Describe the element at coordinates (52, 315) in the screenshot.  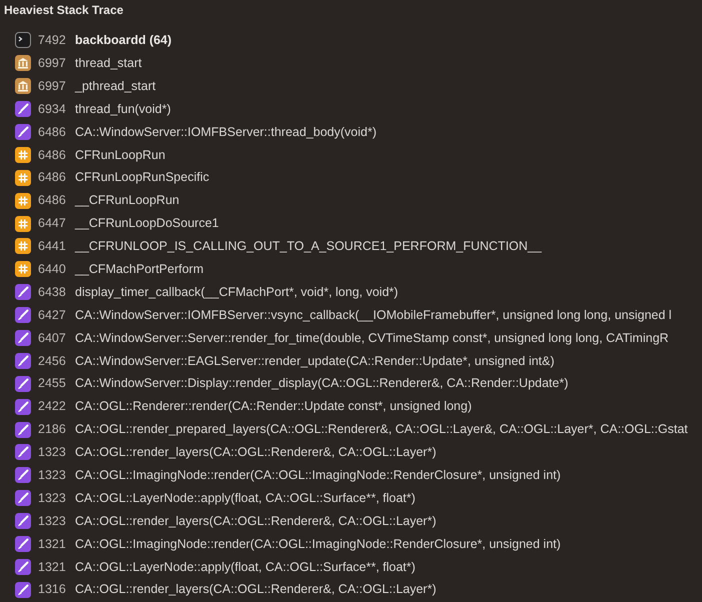
I see `sample-count: 6427` at that location.